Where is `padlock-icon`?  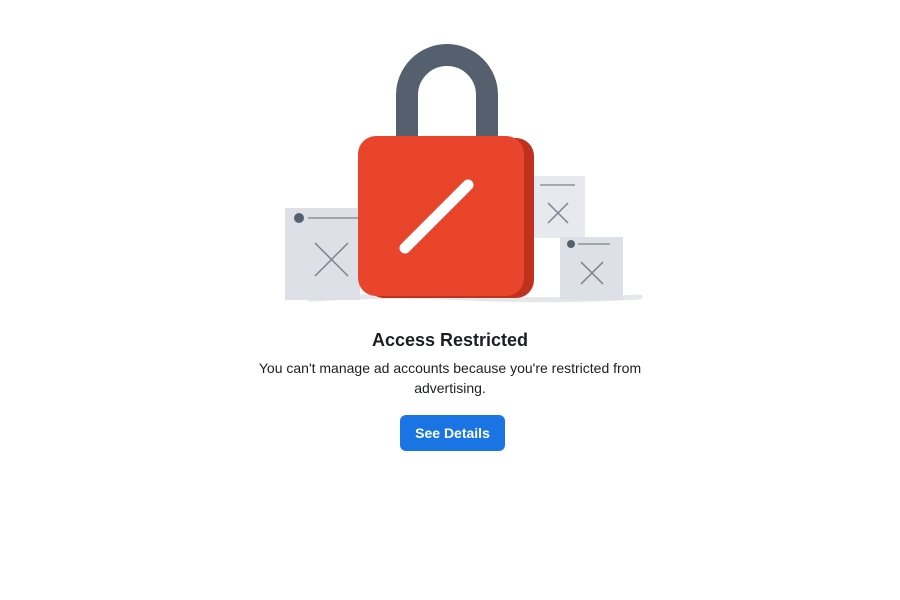 padlock-icon is located at coordinates (446, 171).